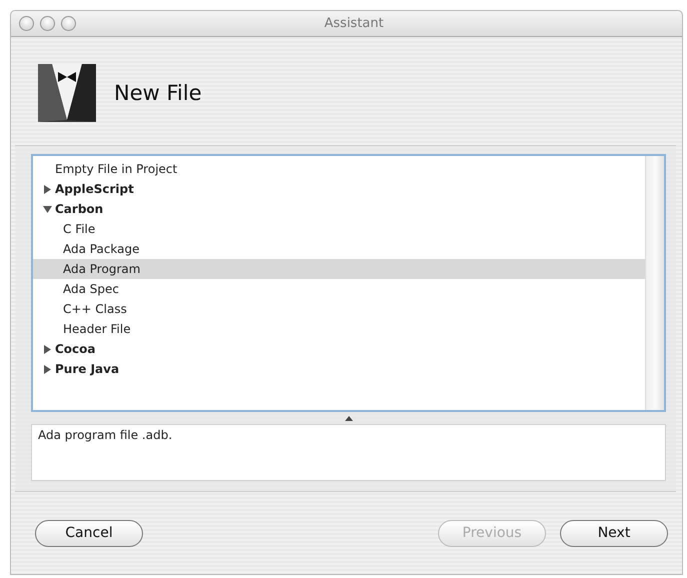 This screenshot has width=687, height=578. Describe the element at coordinates (339, 289) in the screenshot. I see `tree-item: Ada Spec` at that location.